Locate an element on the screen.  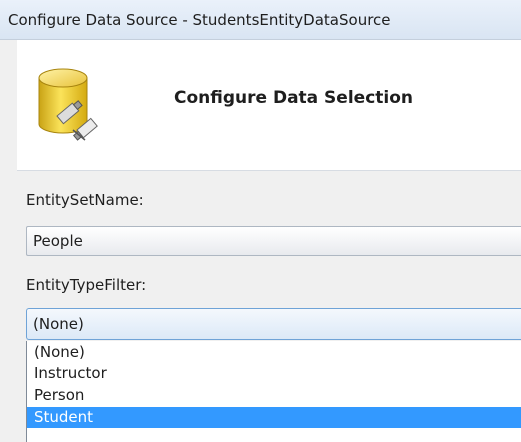
dropdown-option-person: Person is located at coordinates (274, 395).